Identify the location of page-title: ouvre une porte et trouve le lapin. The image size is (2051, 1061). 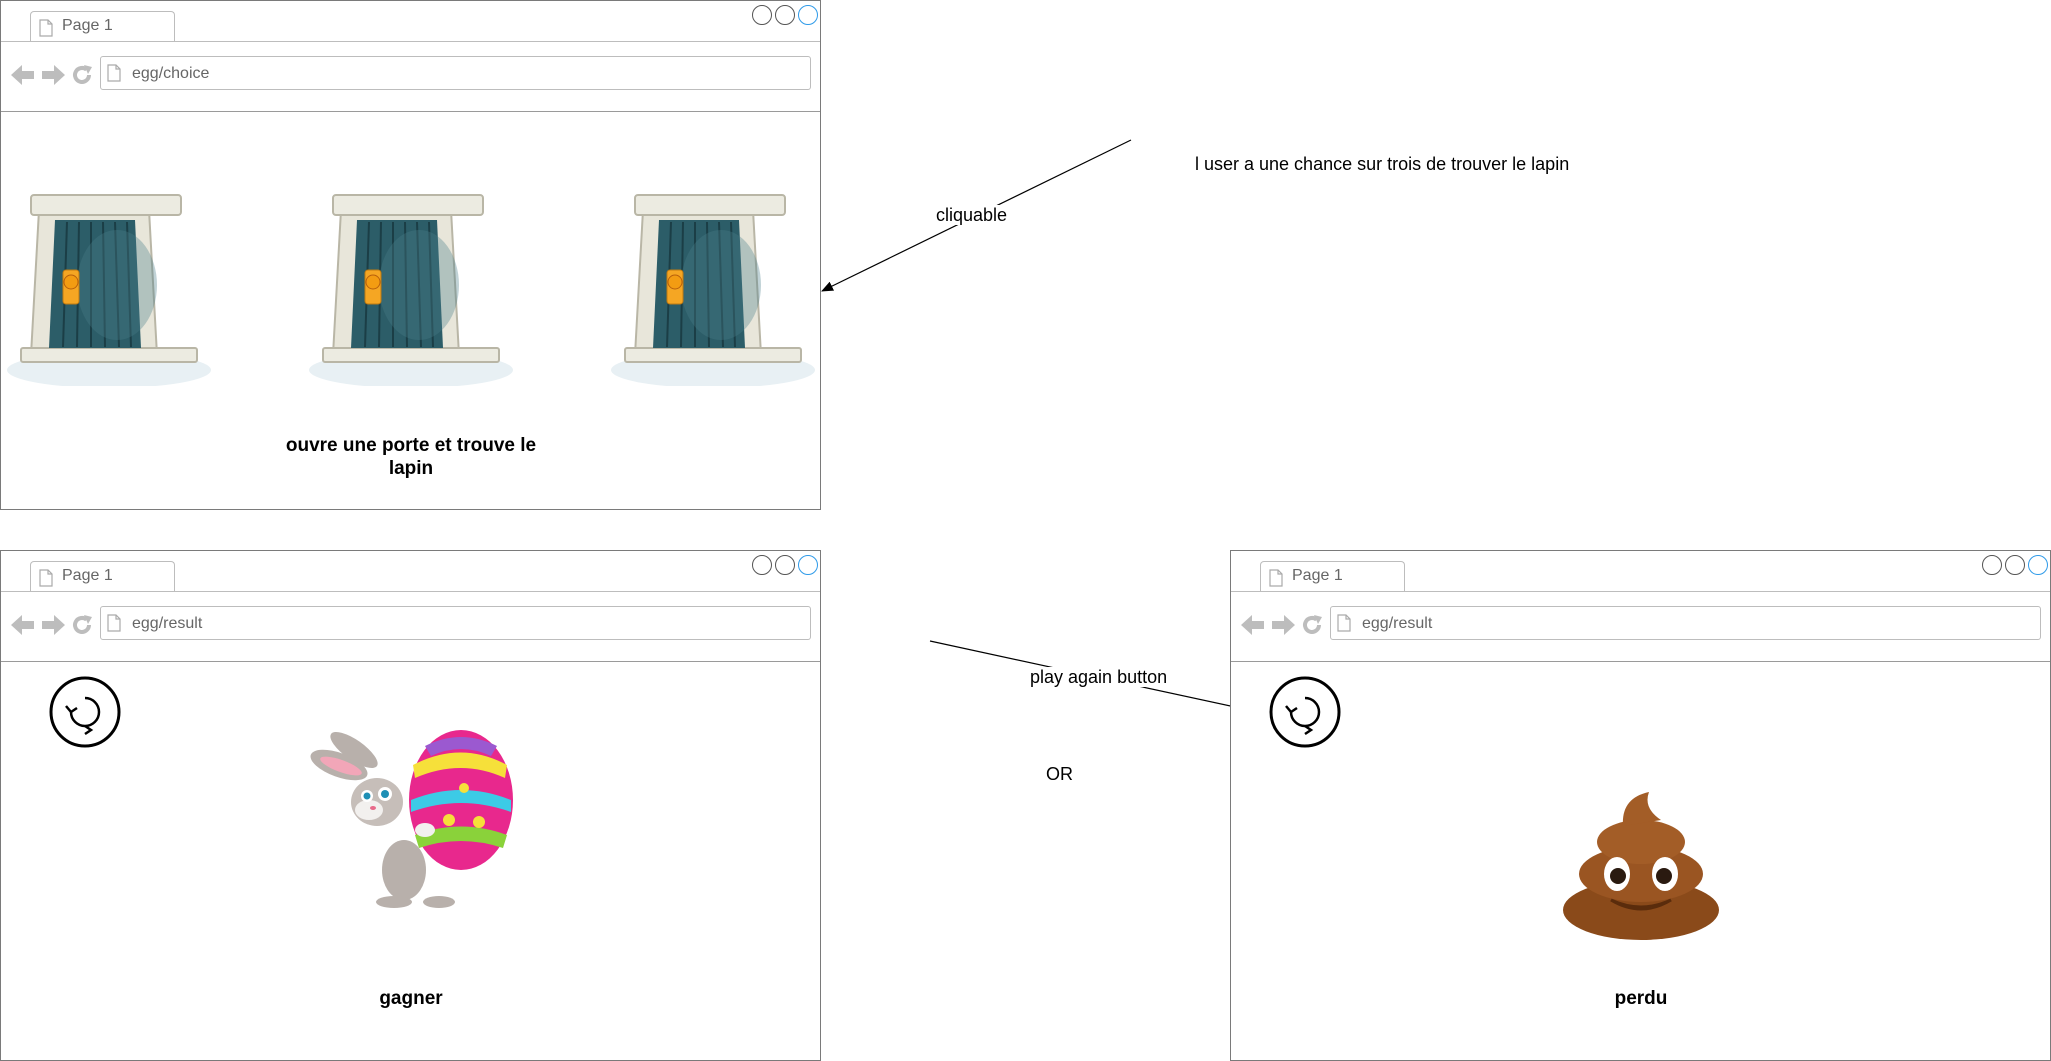
(411, 457).